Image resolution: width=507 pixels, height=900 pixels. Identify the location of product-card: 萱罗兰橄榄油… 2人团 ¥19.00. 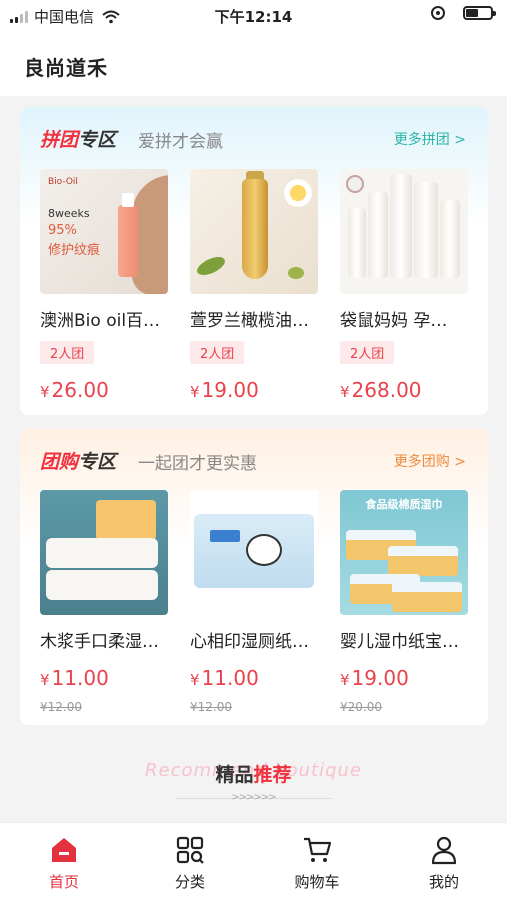
(254, 285).